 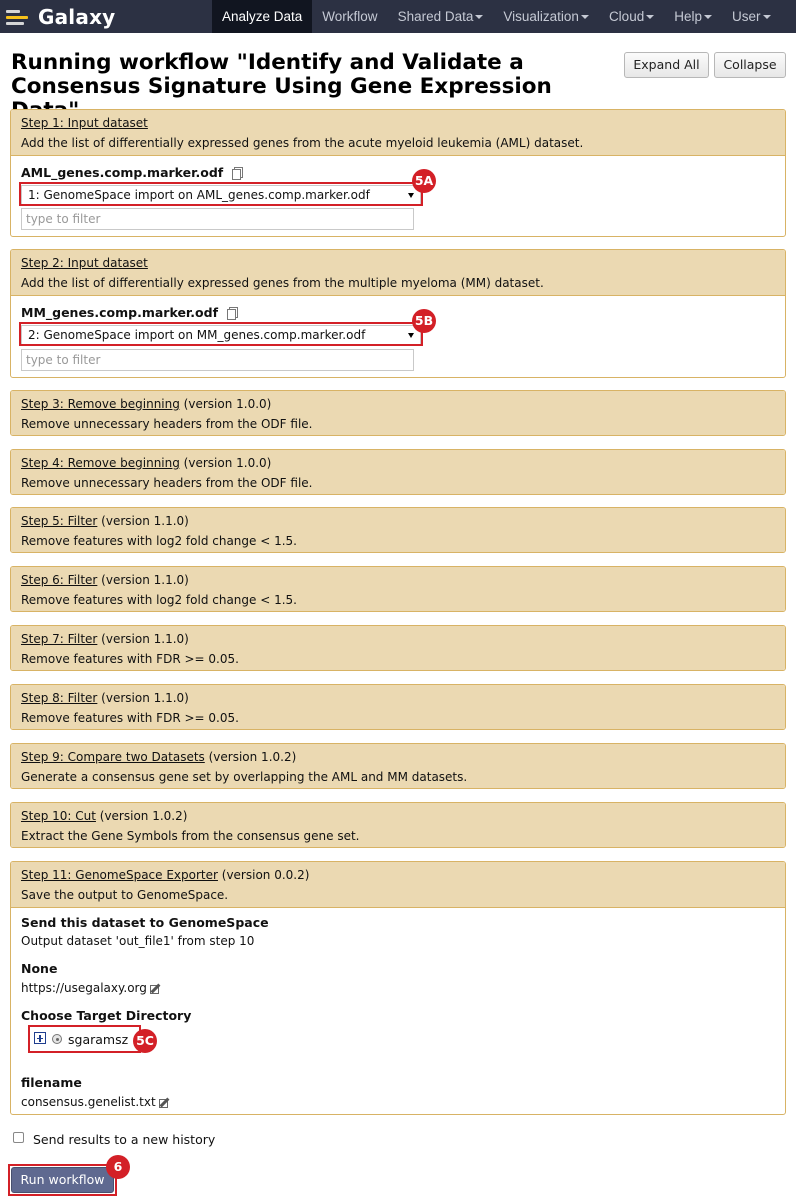 What do you see at coordinates (120, 312) in the screenshot?
I see `input-label: MM_genes.comp.marker.odf` at bounding box center [120, 312].